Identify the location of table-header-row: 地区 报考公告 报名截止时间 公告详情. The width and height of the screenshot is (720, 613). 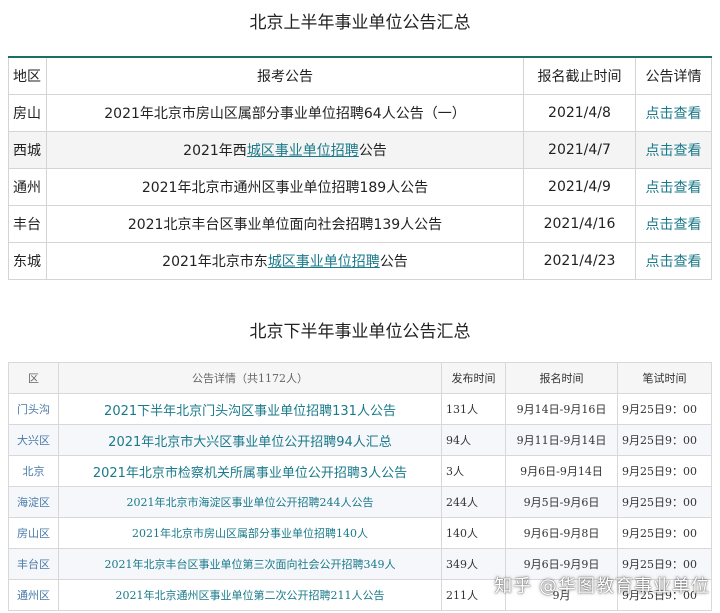
(360, 75).